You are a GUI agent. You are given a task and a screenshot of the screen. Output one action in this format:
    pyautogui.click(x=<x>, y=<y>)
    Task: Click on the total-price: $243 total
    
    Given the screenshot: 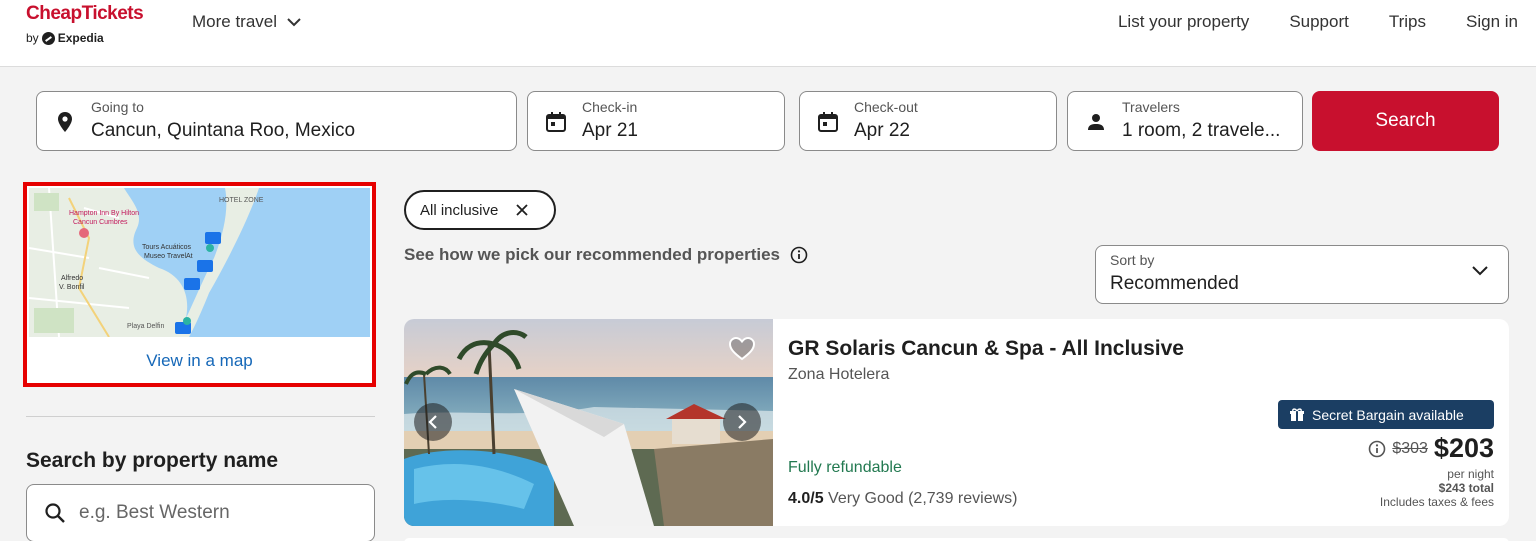 What is the action you would take?
    pyautogui.click(x=1466, y=488)
    